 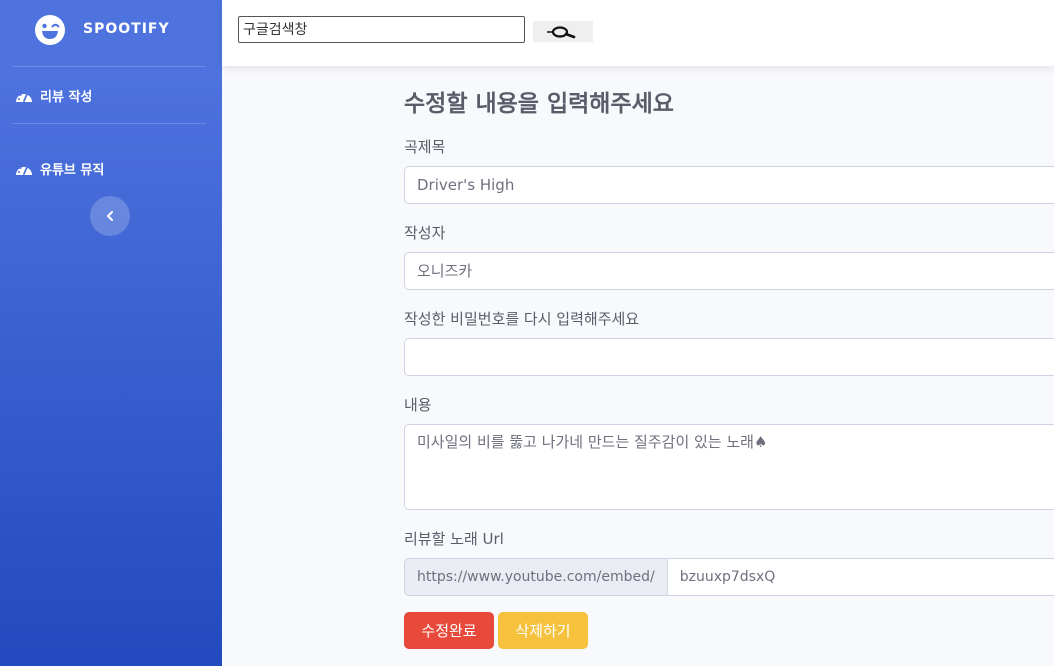 I want to click on search-button, so click(x=563, y=31).